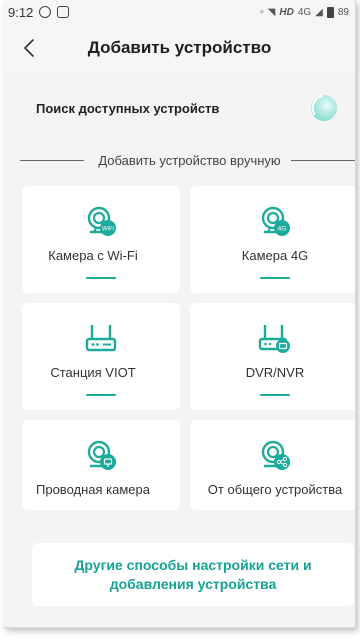  I want to click on search-devices-label: Поиск доступных устройств, so click(128, 108).